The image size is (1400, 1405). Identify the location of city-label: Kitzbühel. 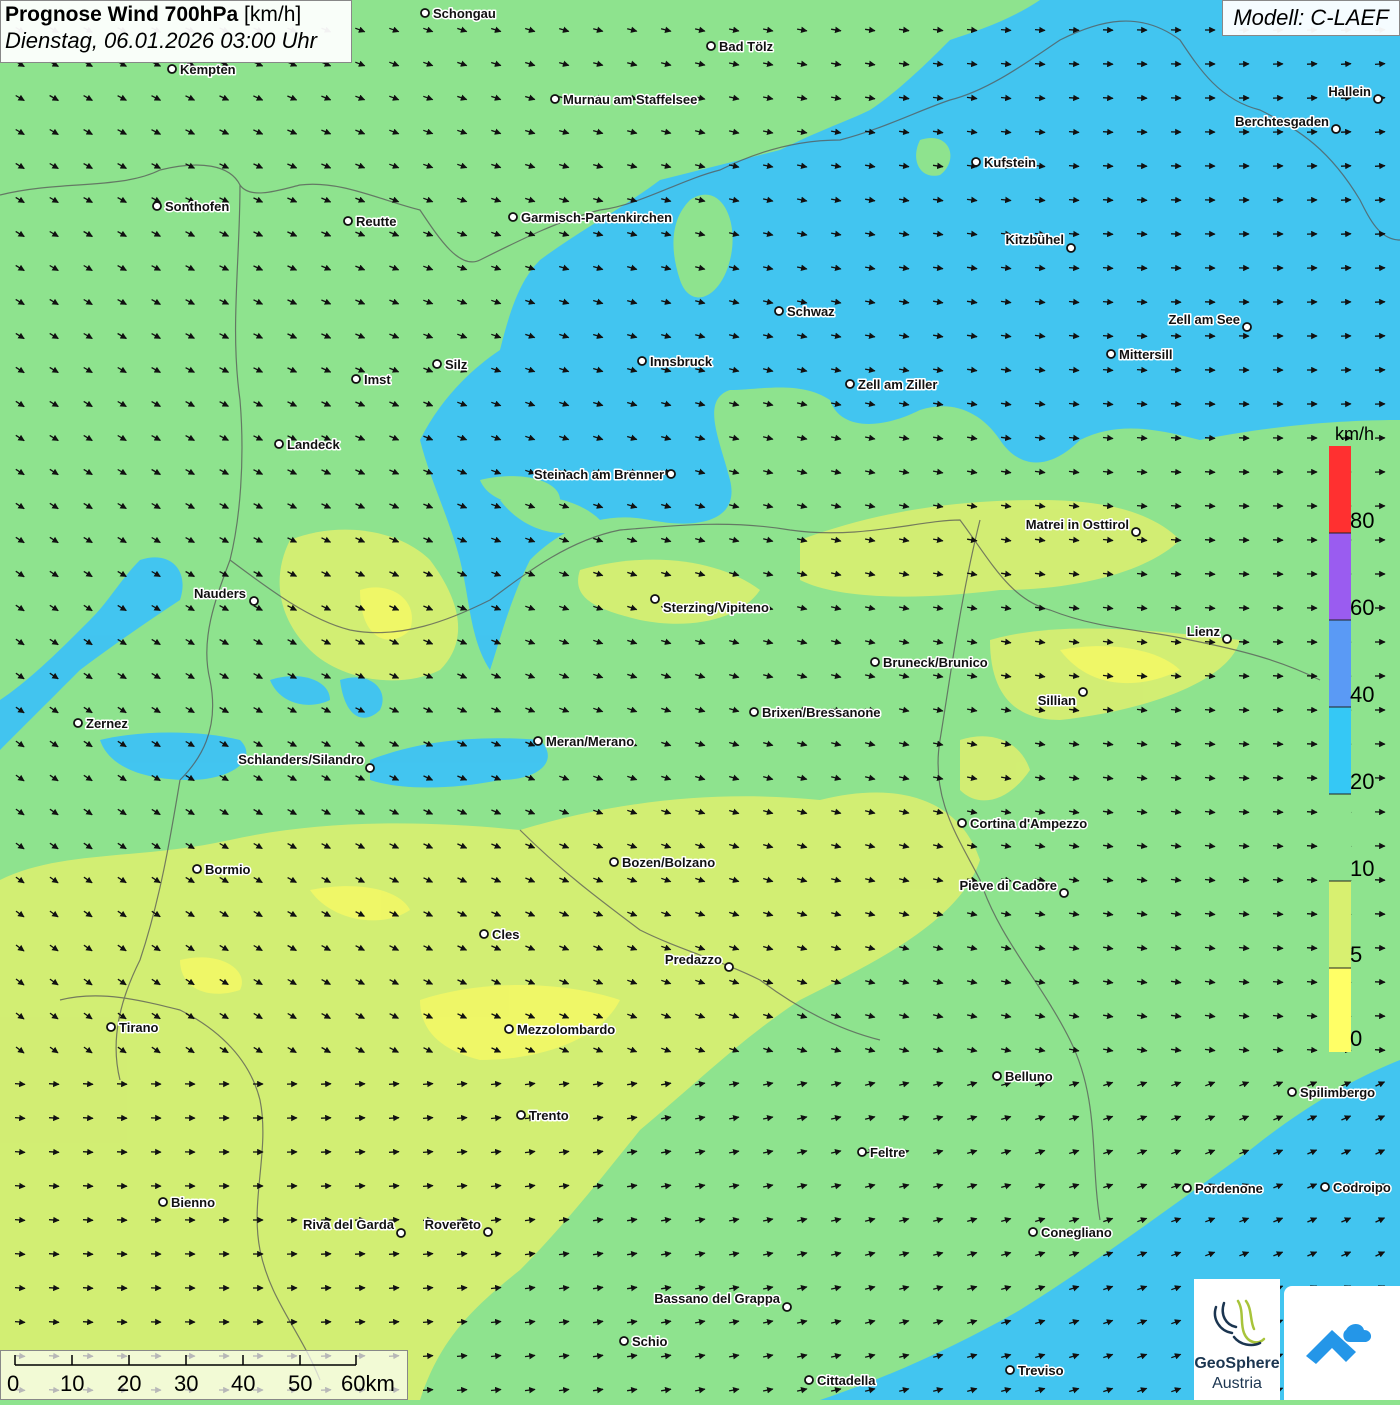
(1035, 239).